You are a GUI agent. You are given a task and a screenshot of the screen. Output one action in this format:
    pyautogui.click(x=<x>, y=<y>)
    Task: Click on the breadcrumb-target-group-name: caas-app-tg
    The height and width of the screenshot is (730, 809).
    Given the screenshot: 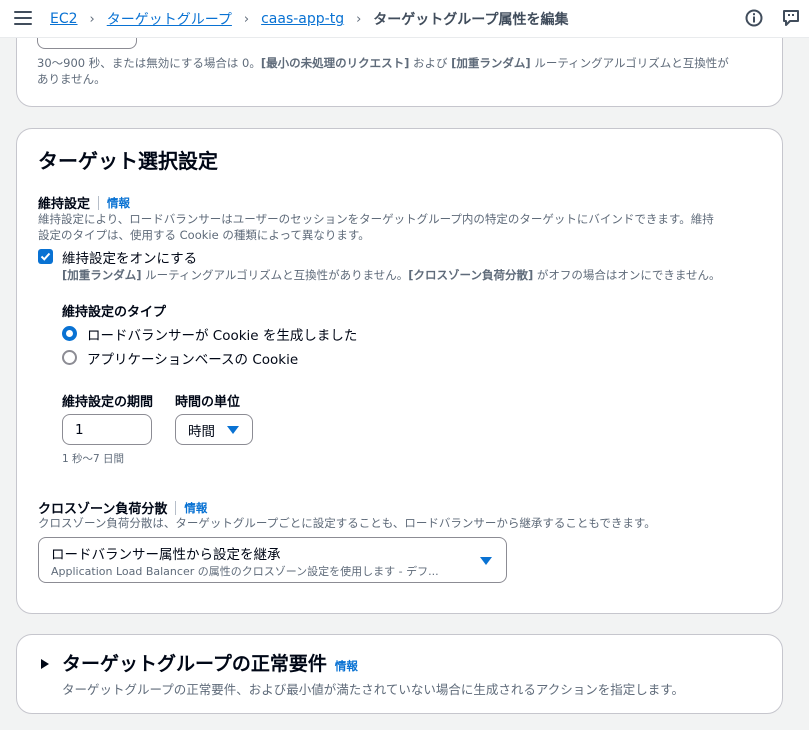 What is the action you would take?
    pyautogui.click(x=302, y=19)
    